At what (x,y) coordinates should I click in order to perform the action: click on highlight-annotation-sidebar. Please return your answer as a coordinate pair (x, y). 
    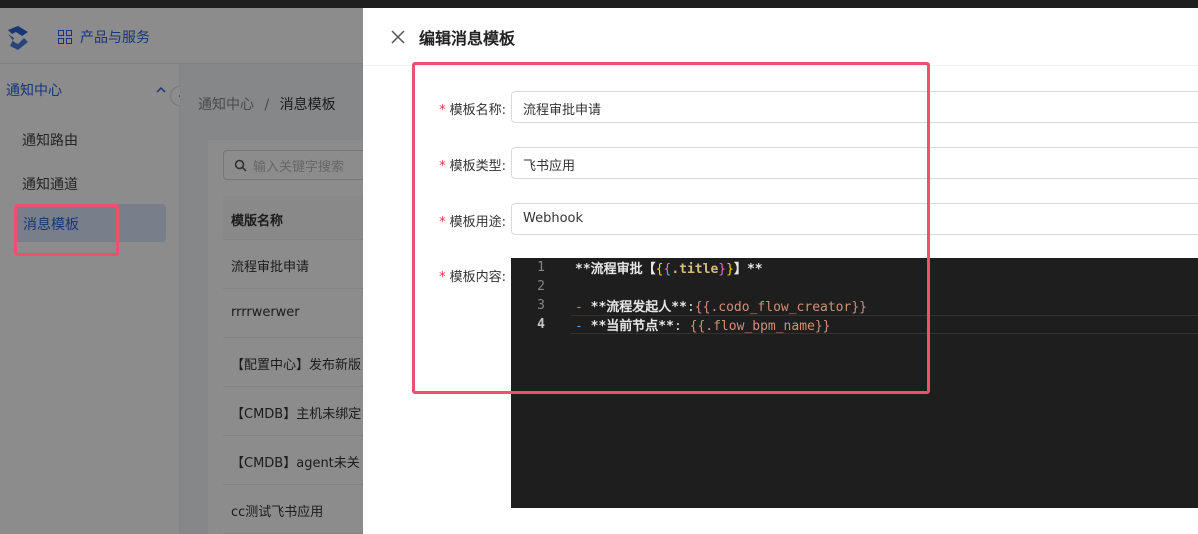
    Looking at the image, I should click on (66, 230).